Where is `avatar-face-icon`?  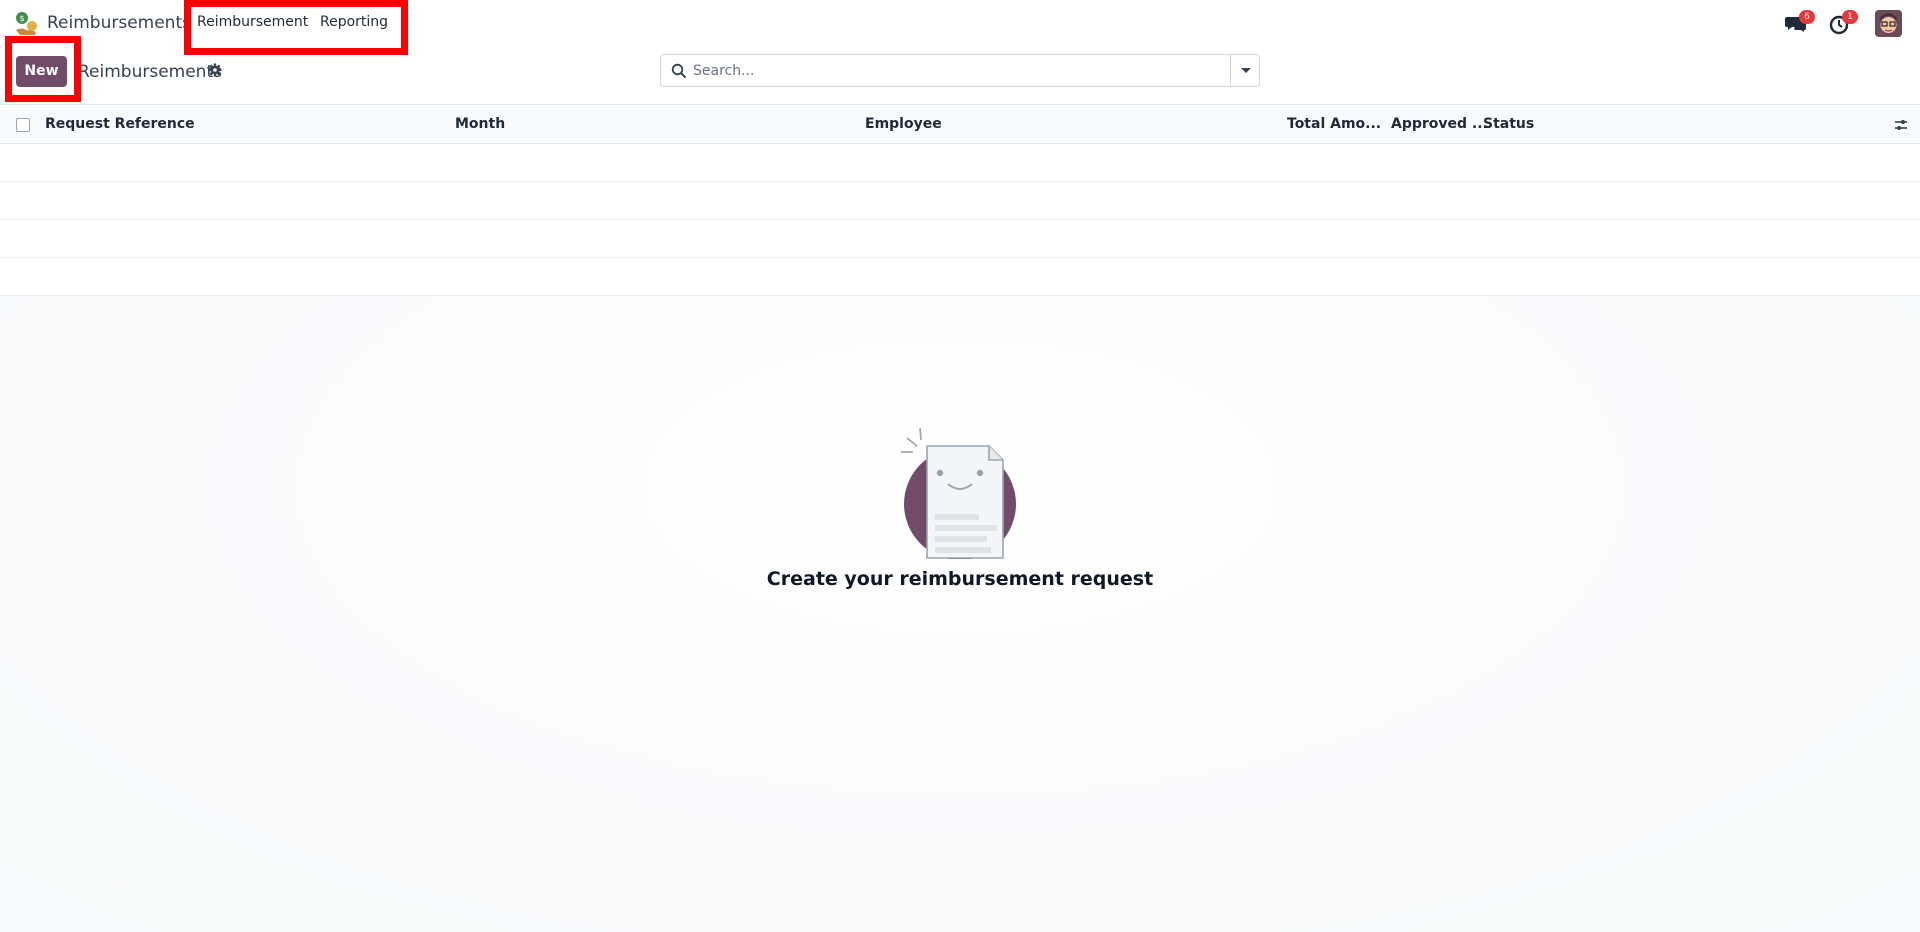
avatar-face-icon is located at coordinates (1888, 23).